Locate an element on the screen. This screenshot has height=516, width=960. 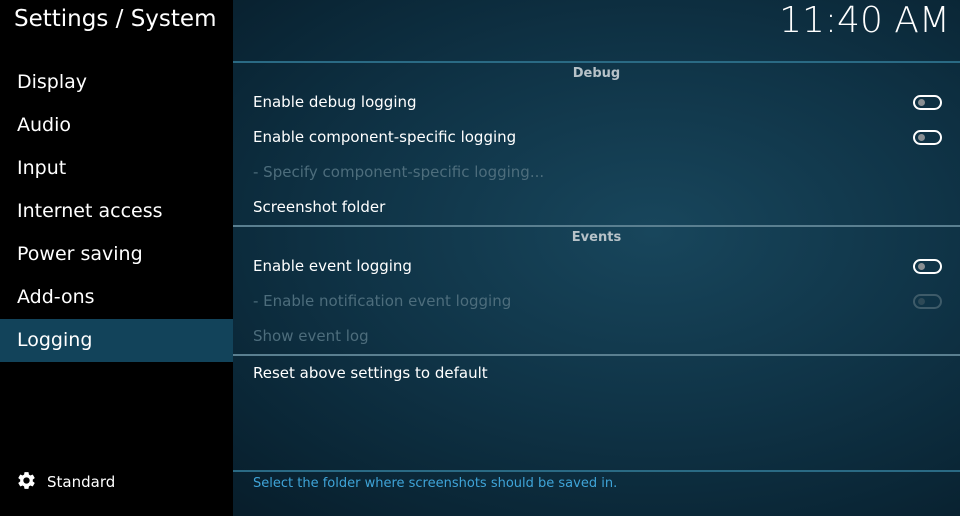
setting-label: Screenshot folder is located at coordinates (319, 207).